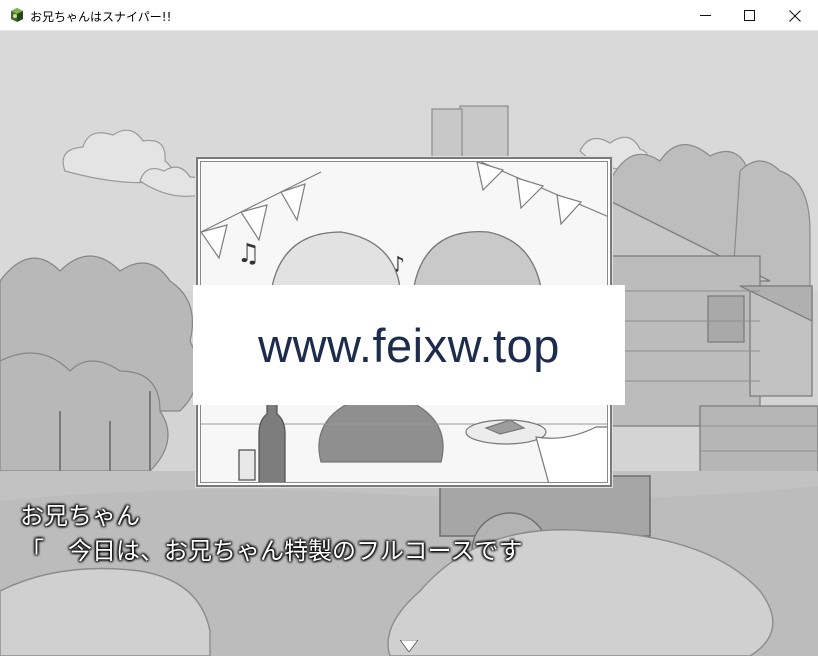  I want to click on maximize-button, so click(749, 15).